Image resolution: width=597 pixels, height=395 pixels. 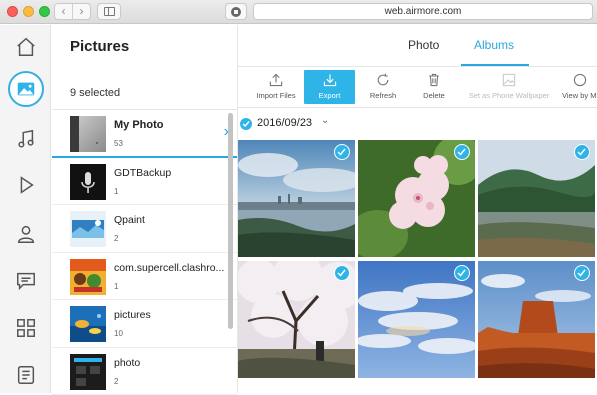 What do you see at coordinates (383, 95) in the screenshot?
I see `refresh-label: Refresh` at bounding box center [383, 95].